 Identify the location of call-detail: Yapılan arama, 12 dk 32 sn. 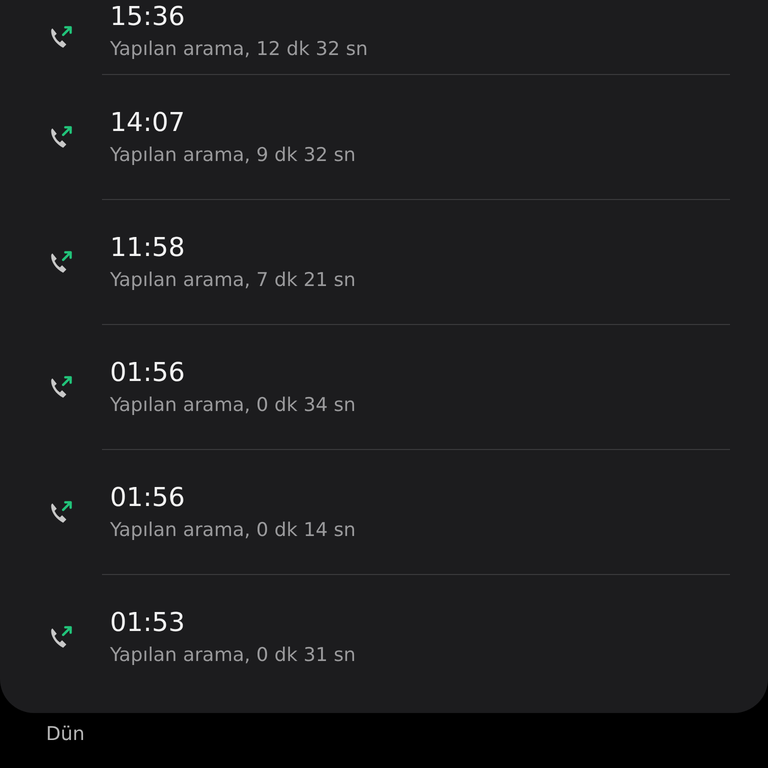
(239, 49).